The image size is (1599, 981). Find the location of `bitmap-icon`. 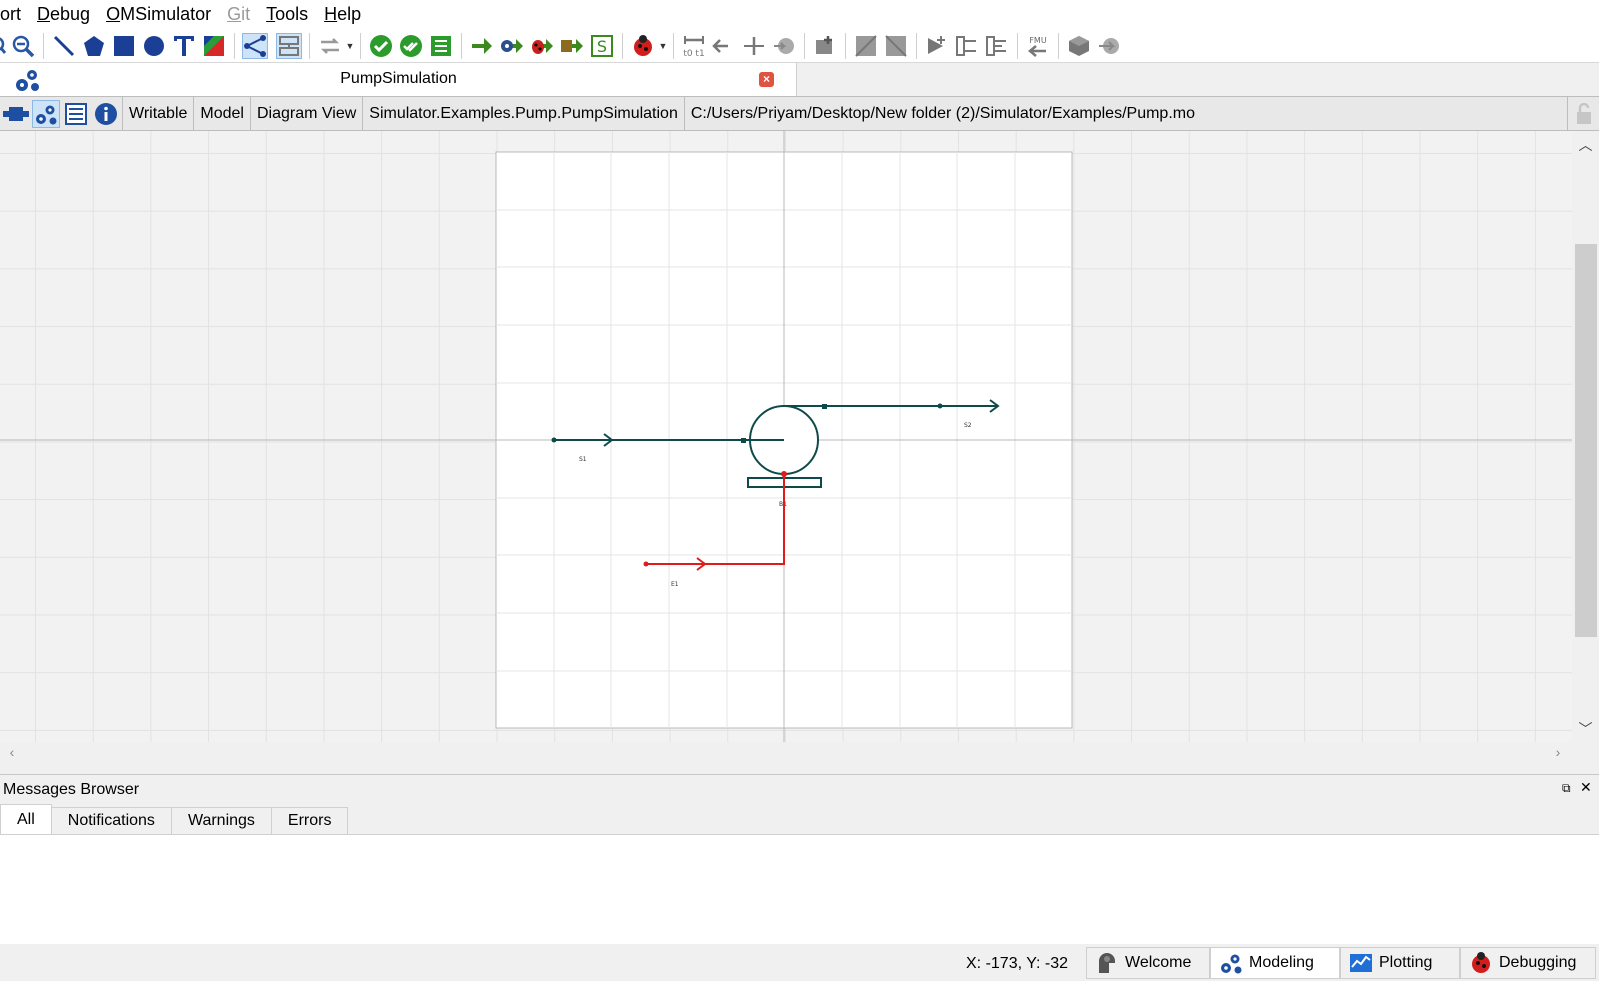

bitmap-icon is located at coordinates (214, 46).